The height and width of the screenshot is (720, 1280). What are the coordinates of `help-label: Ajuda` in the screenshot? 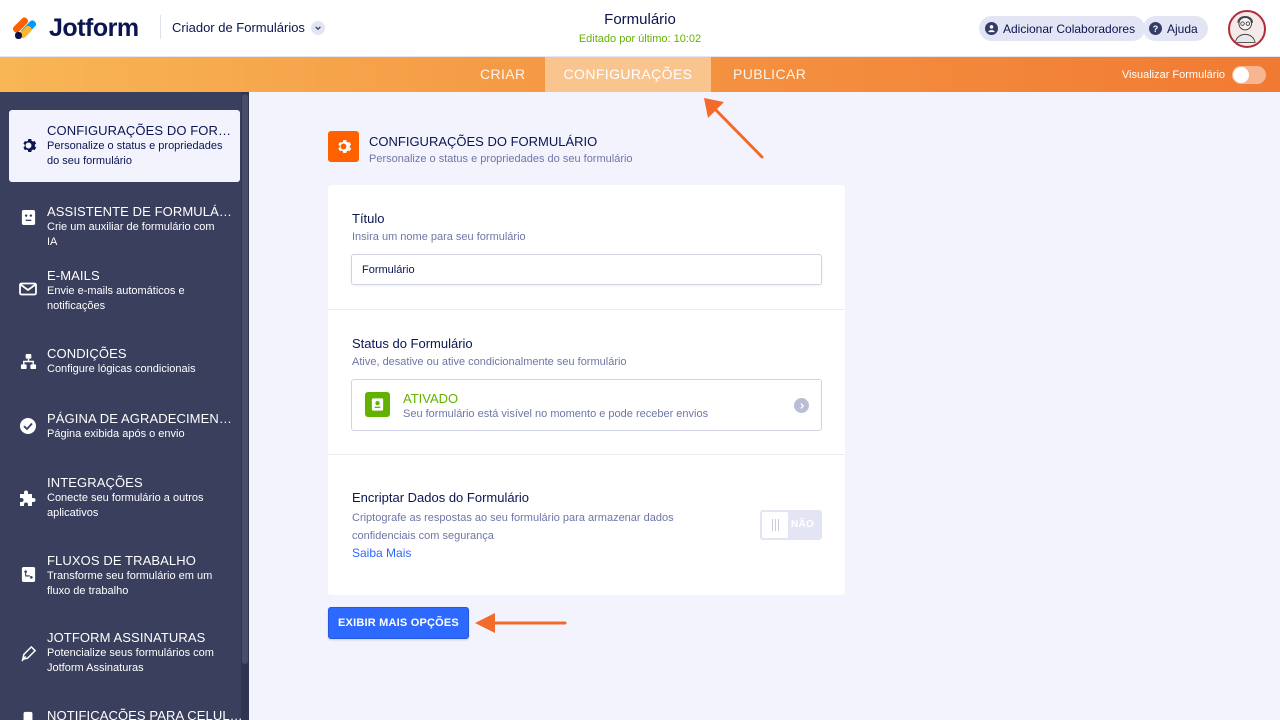 It's located at (1182, 28).